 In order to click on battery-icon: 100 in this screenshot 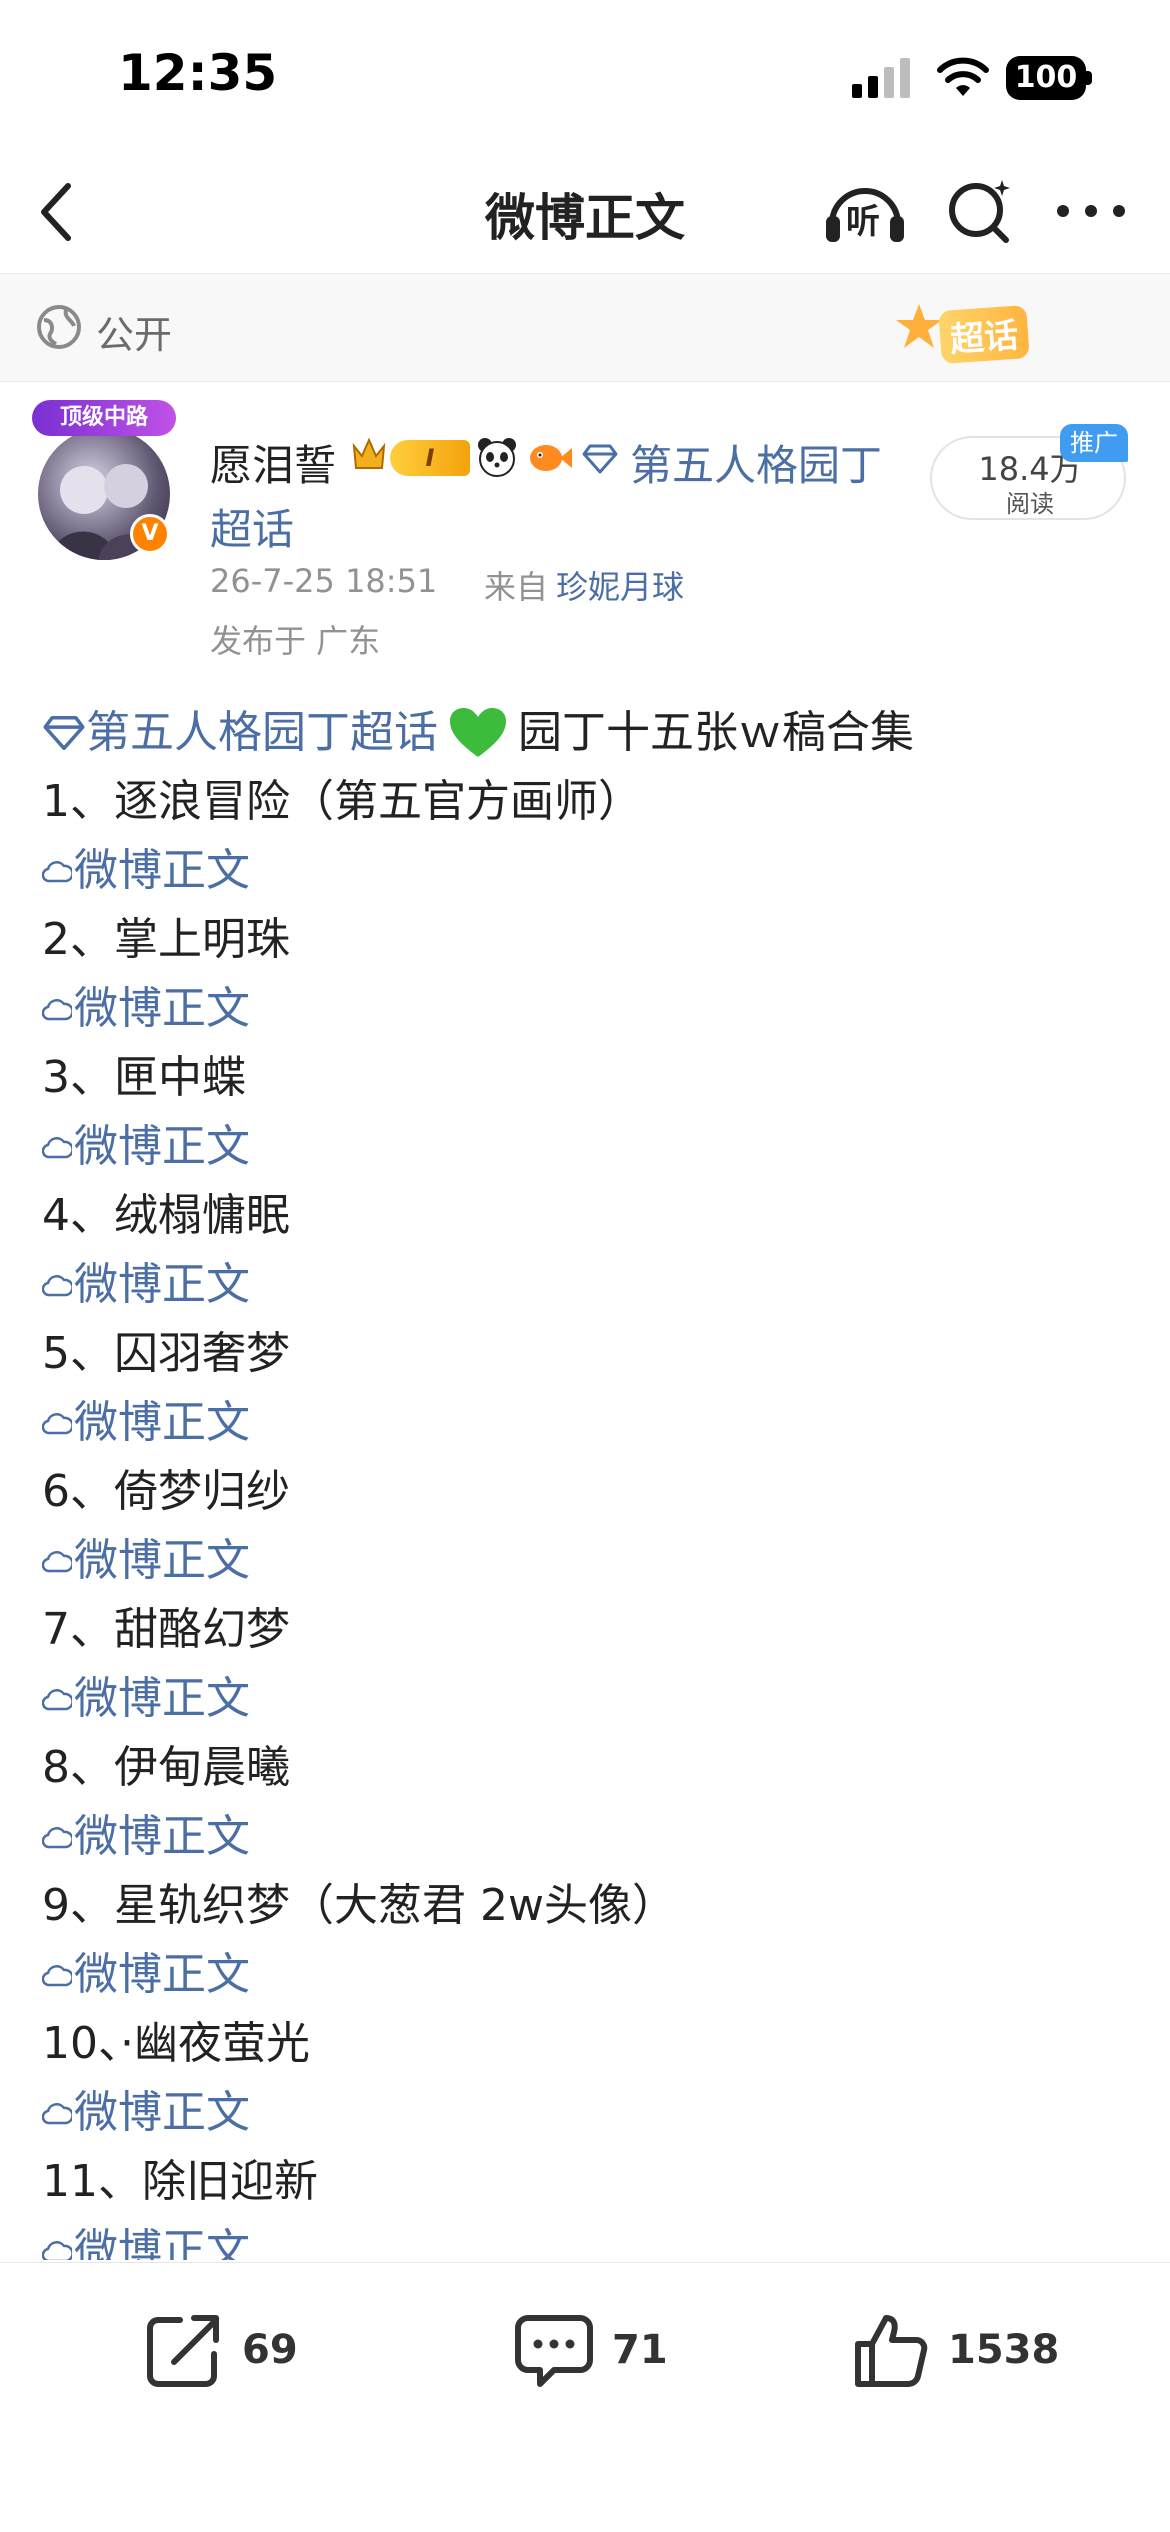, I will do `click(1049, 78)`.